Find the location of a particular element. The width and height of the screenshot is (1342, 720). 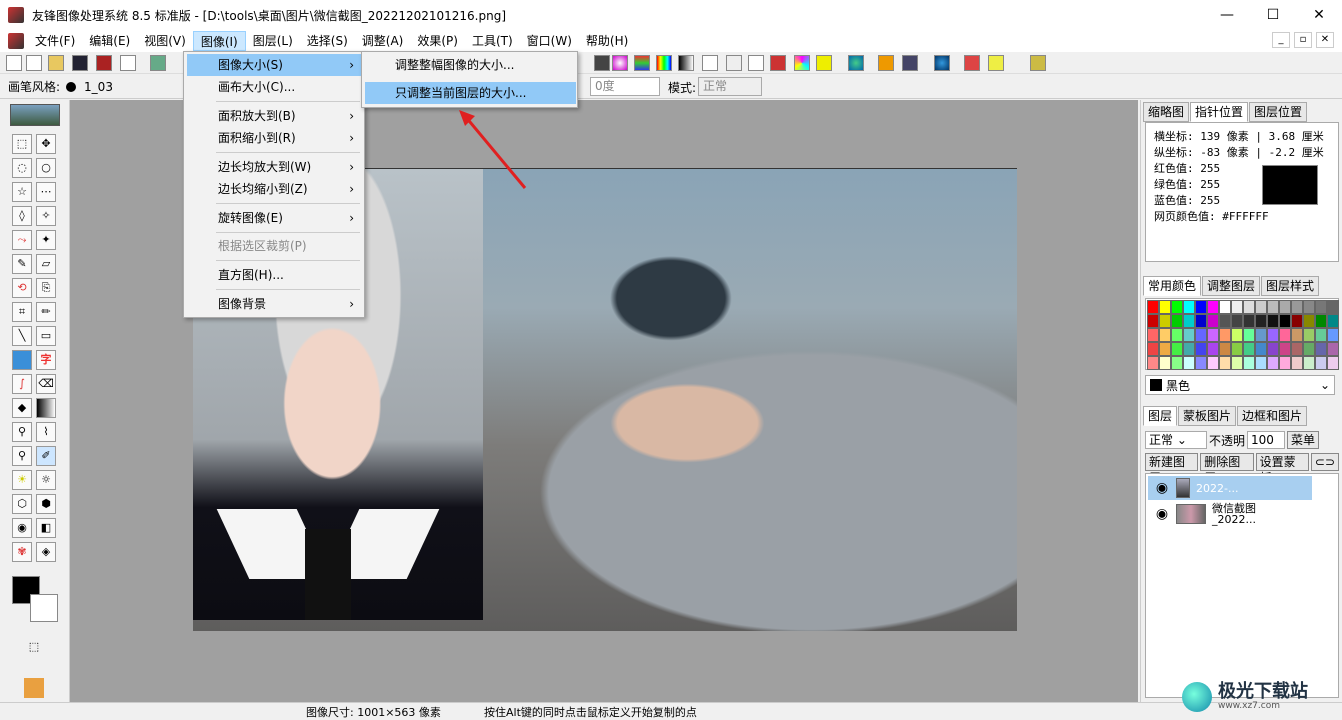

blend-mode-select: 正常 ⌄ is located at coordinates (1176, 440).